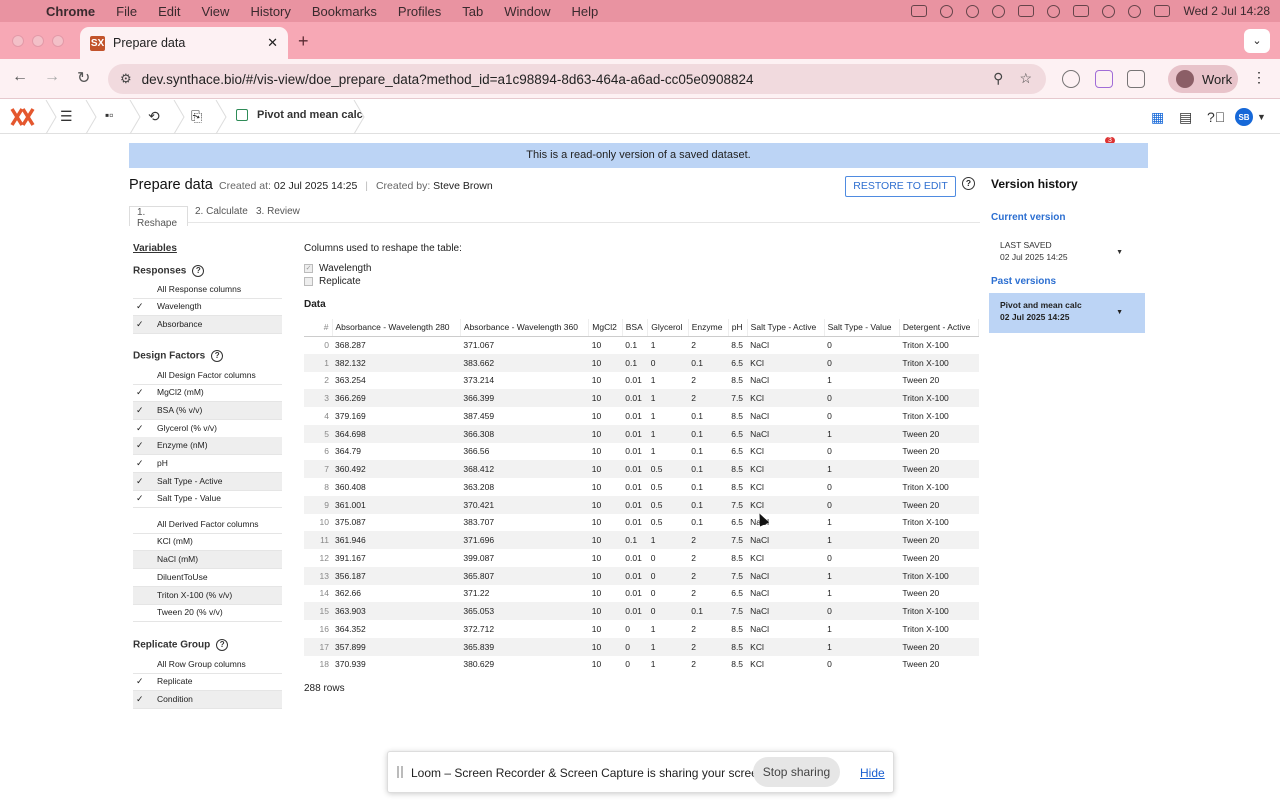 The width and height of the screenshot is (1280, 800). Describe the element at coordinates (668, 328) in the screenshot. I see `column-header: Glycerol` at that location.